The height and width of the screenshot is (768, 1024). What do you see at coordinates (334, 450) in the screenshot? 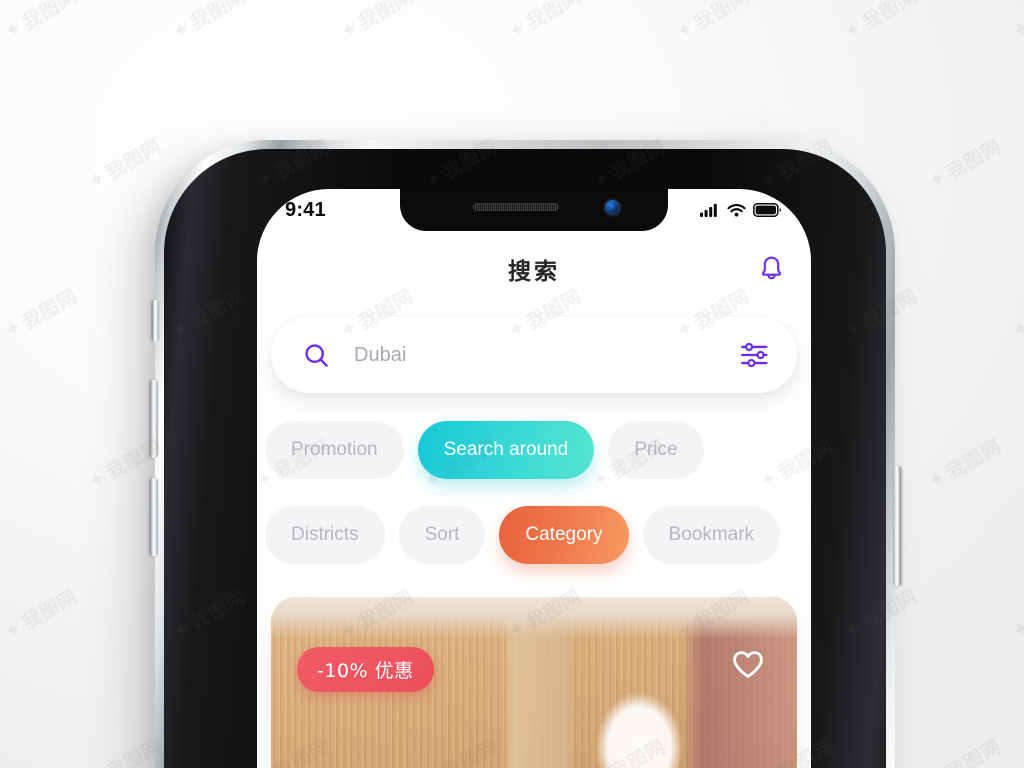
I see `filter-chip-promotion: Promotion` at bounding box center [334, 450].